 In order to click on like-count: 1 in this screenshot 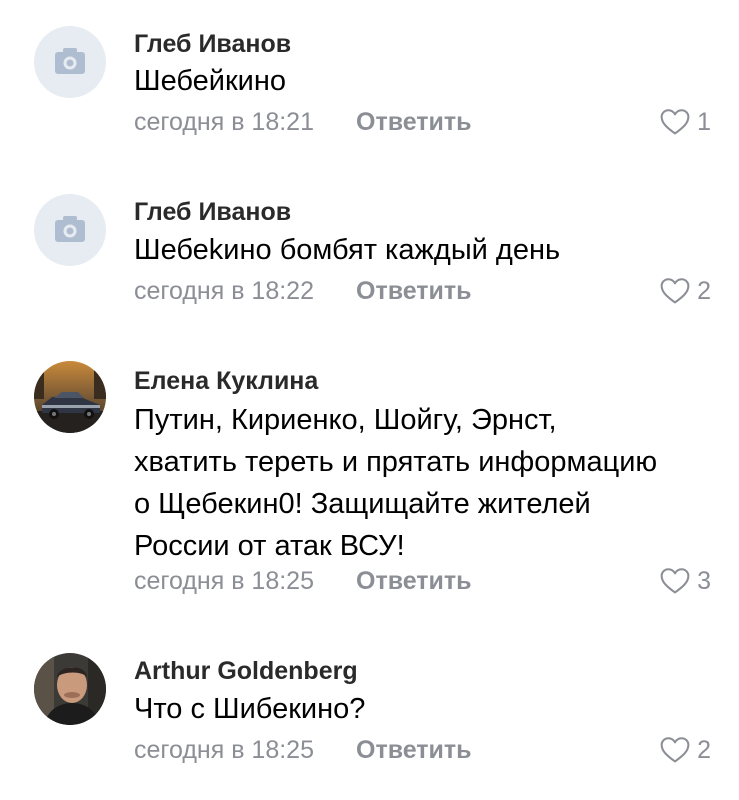, I will do `click(704, 122)`.